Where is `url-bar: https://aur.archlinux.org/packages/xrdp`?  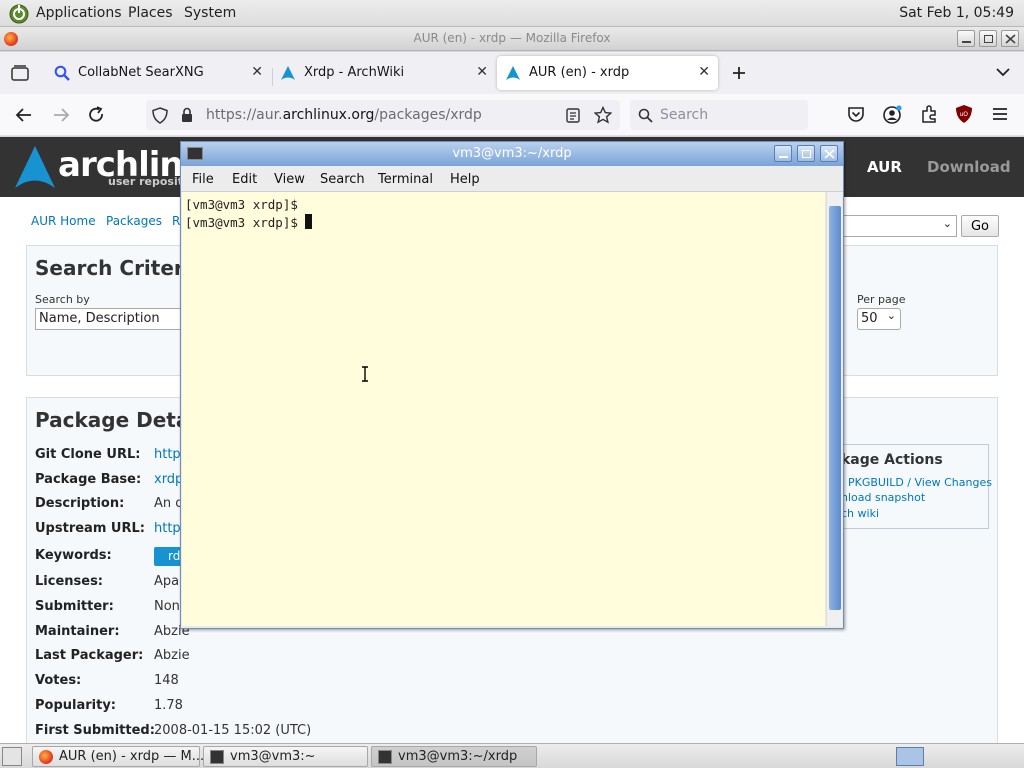
url-bar: https://aur.archlinux.org/packages/xrdp is located at coordinates (383, 115).